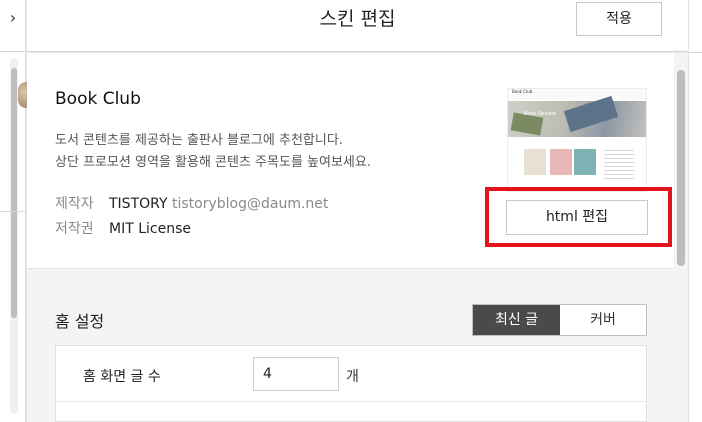 Image resolution: width=702 pixels, height=422 pixels. I want to click on tab-latest-posts: 최신 글, so click(516, 320).